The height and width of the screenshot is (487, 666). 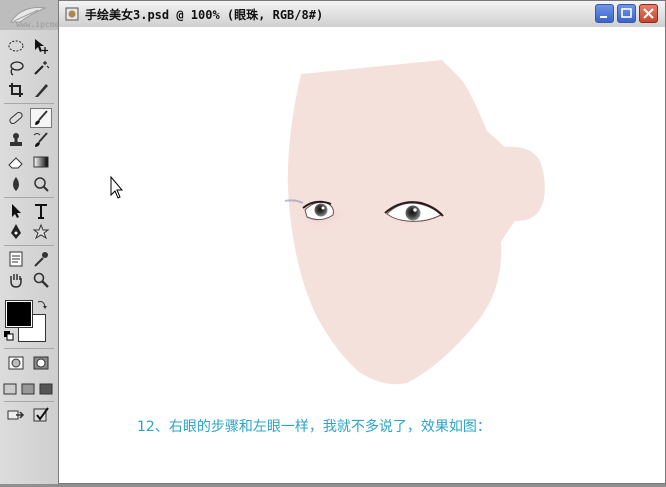 I want to click on stamp-tool, so click(x=16, y=140).